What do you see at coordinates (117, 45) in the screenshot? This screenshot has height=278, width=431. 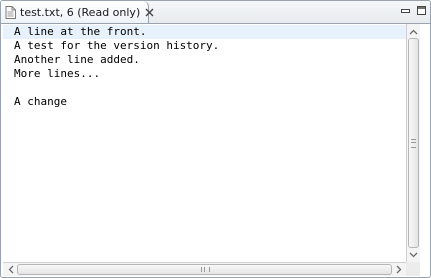 I see `editor-line-2: A test for the version history.` at bounding box center [117, 45].